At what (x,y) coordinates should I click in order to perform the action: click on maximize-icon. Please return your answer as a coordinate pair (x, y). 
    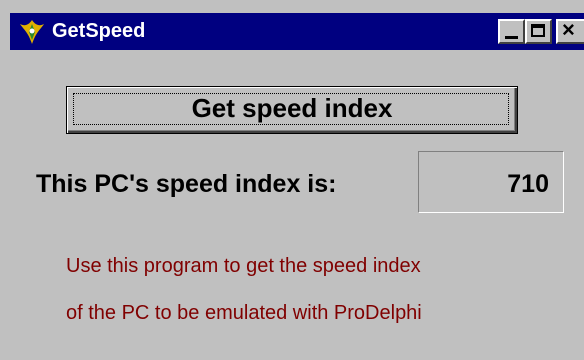
    Looking at the image, I should click on (538, 30).